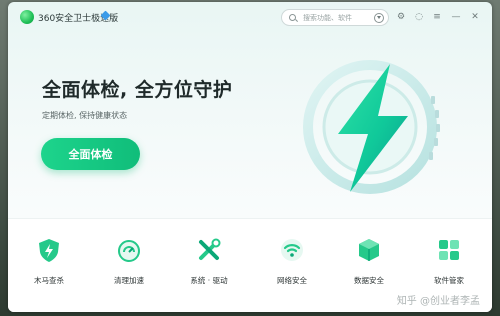  I want to click on title-bar: 360安全卫士极速版 搜索功能、软件 ⚙ ◌ ≡ — ✕, so click(250, 17).